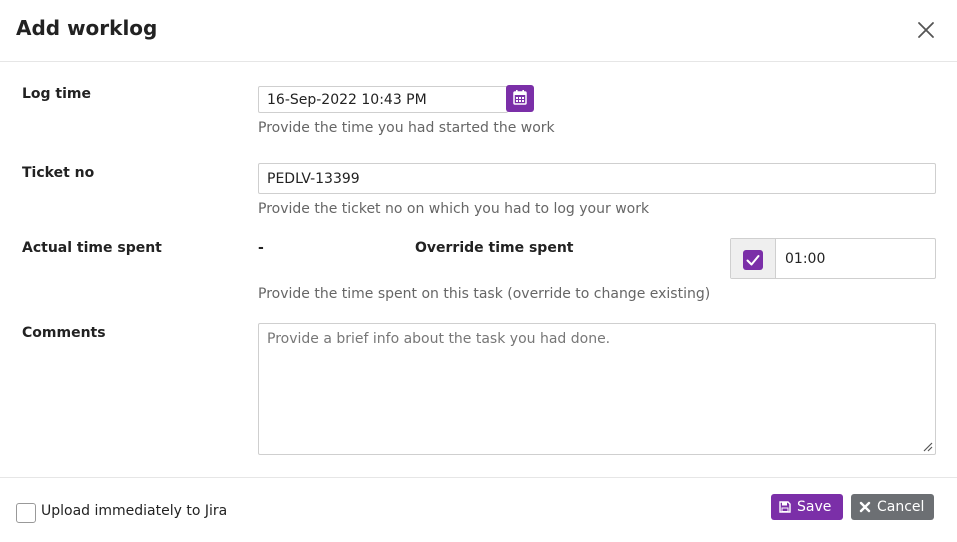  What do you see at coordinates (26, 513) in the screenshot?
I see `upload-jira-checkbox` at bounding box center [26, 513].